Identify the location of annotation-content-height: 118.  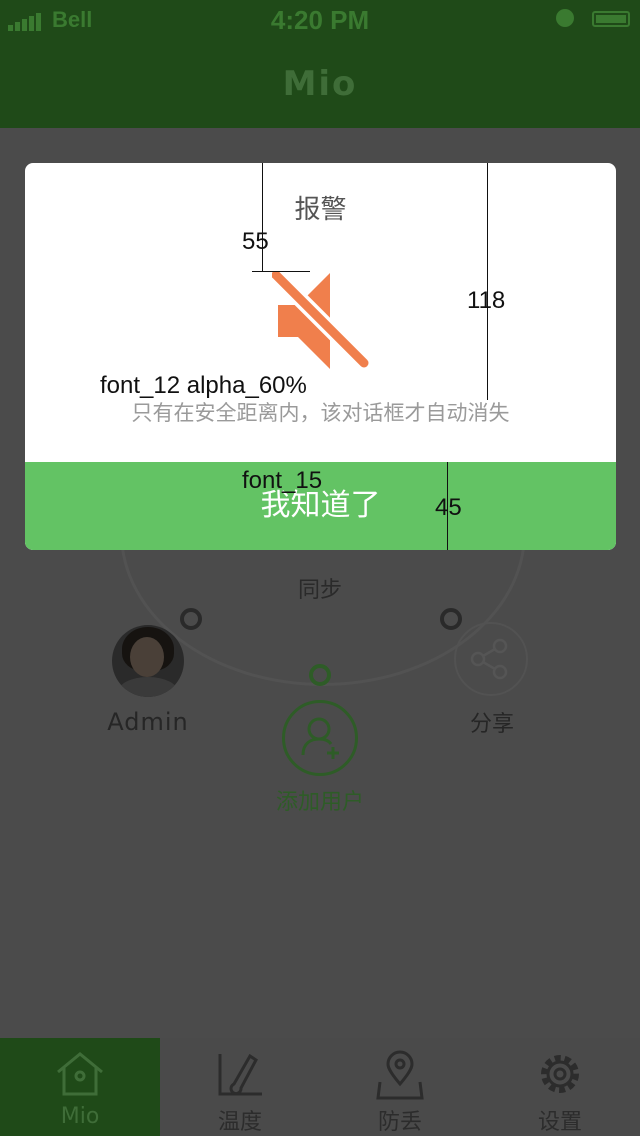
(486, 300).